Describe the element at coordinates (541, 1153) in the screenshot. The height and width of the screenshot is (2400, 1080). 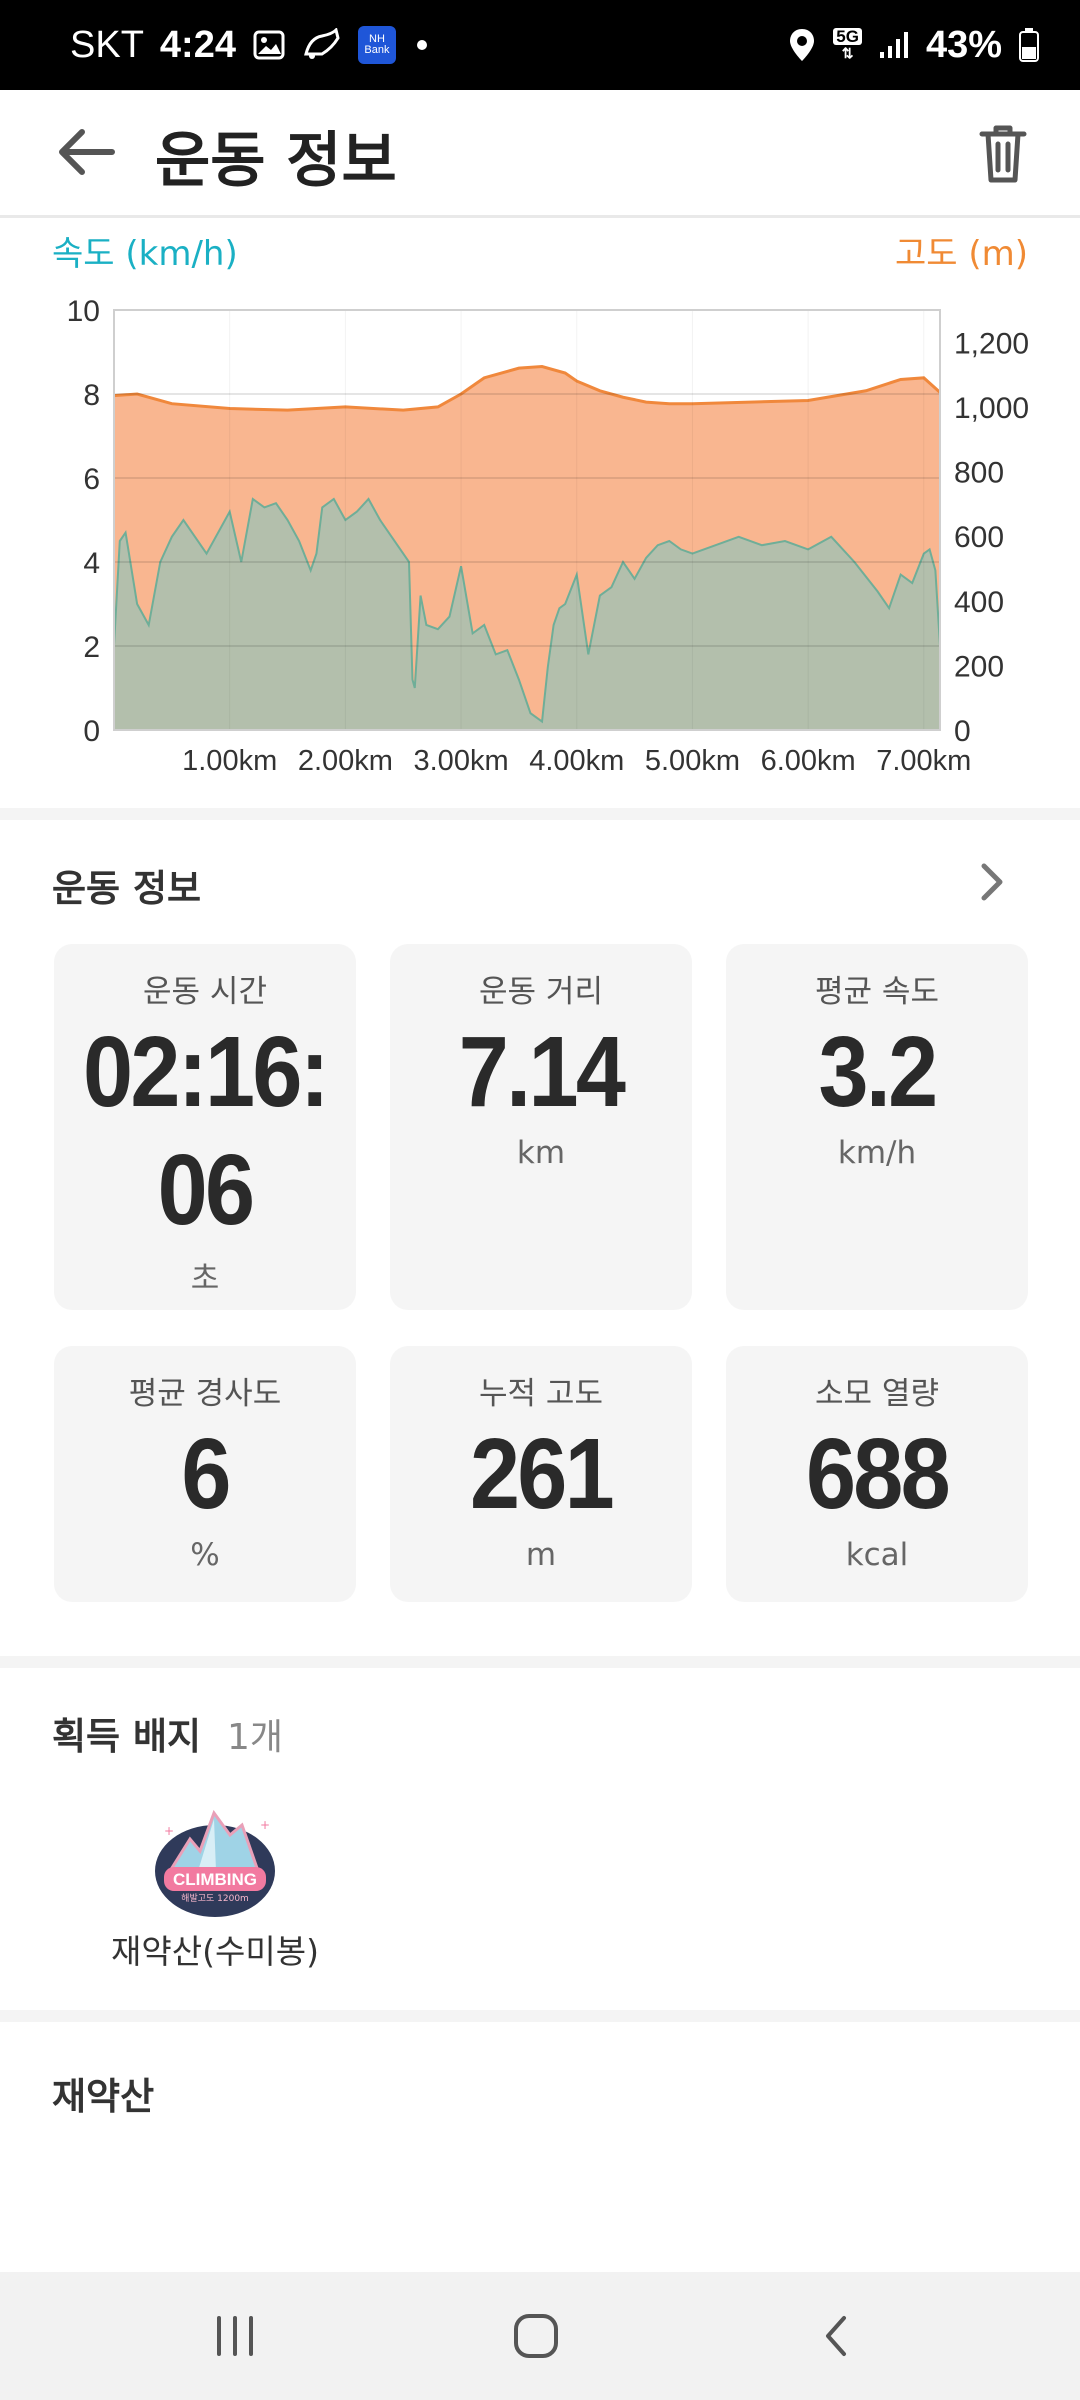
I see `stat-unit: km` at that location.